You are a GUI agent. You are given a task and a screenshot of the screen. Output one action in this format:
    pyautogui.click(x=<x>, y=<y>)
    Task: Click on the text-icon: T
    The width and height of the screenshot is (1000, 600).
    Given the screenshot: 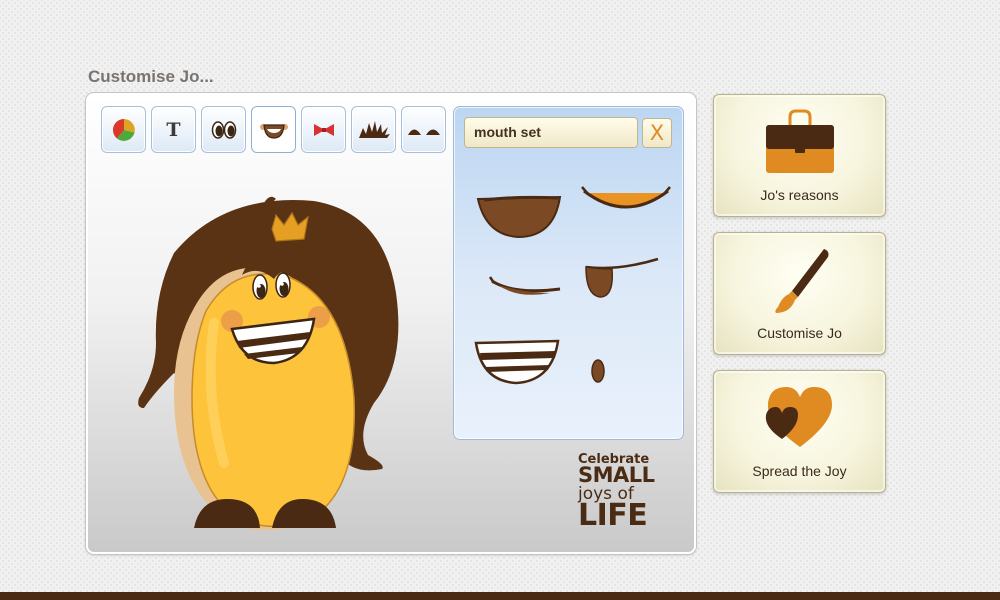 What is the action you would take?
    pyautogui.click(x=173, y=129)
    